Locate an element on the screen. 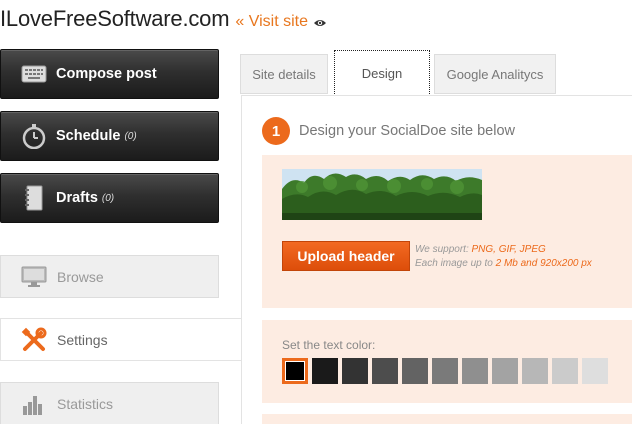 The image size is (632, 424). upload-header-button: Upload header is located at coordinates (346, 256).